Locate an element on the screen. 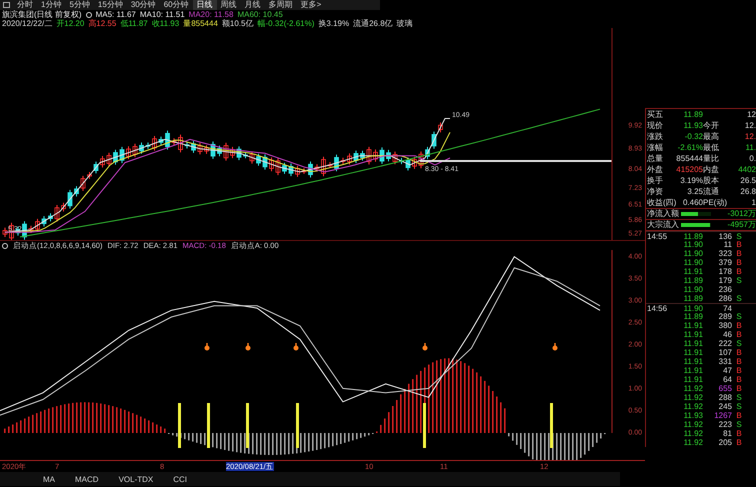 This screenshot has width=756, height=487. trade-time: 14:56 is located at coordinates (657, 308).